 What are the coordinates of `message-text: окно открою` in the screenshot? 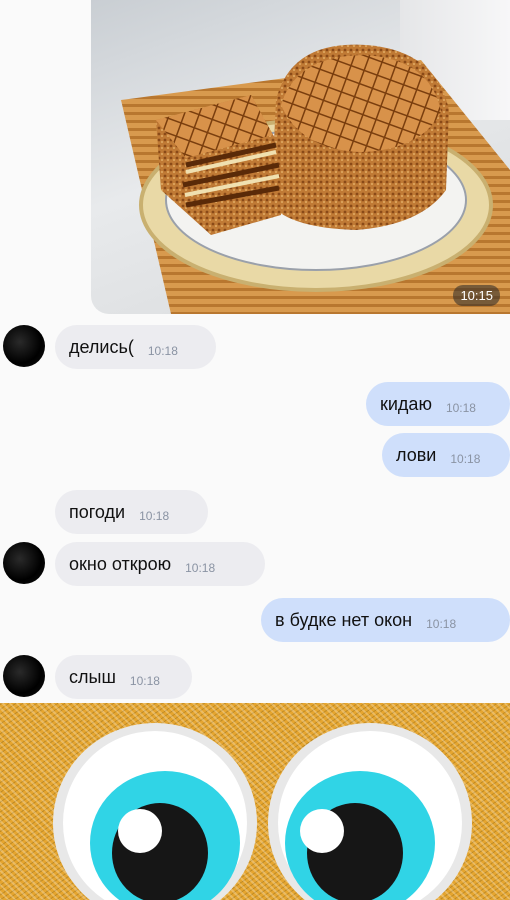 It's located at (120, 563).